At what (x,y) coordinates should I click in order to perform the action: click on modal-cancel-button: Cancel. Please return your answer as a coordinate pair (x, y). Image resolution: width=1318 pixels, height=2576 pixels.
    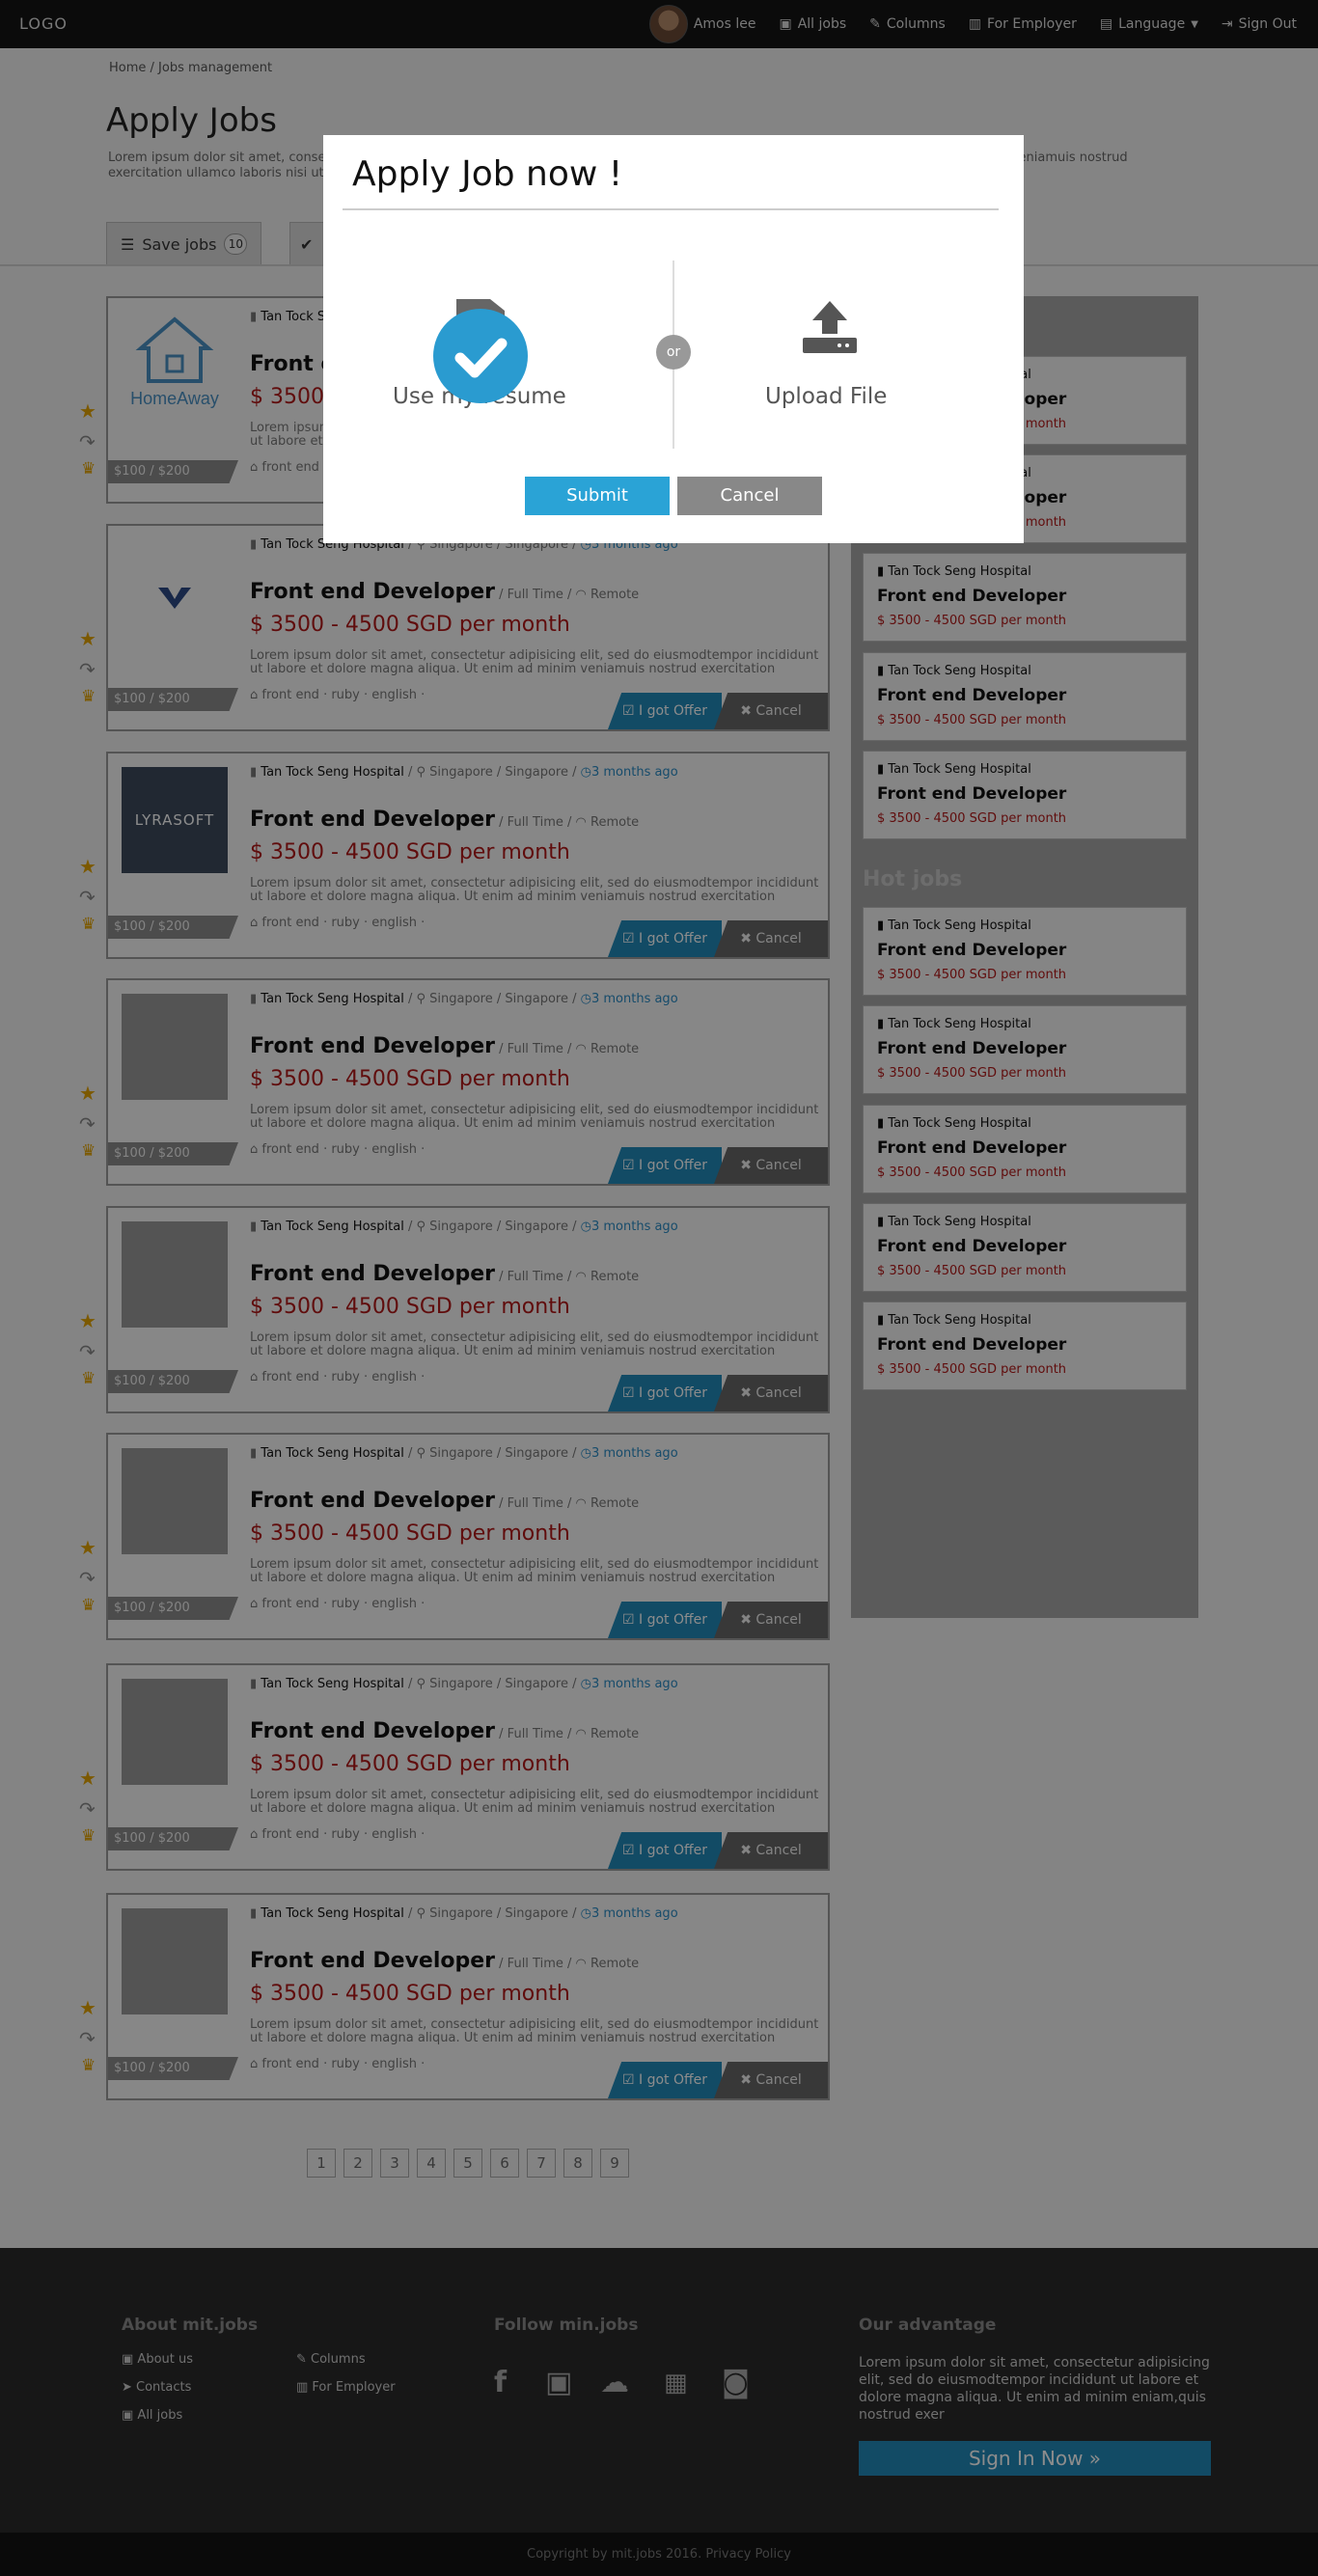
    Looking at the image, I should click on (749, 496).